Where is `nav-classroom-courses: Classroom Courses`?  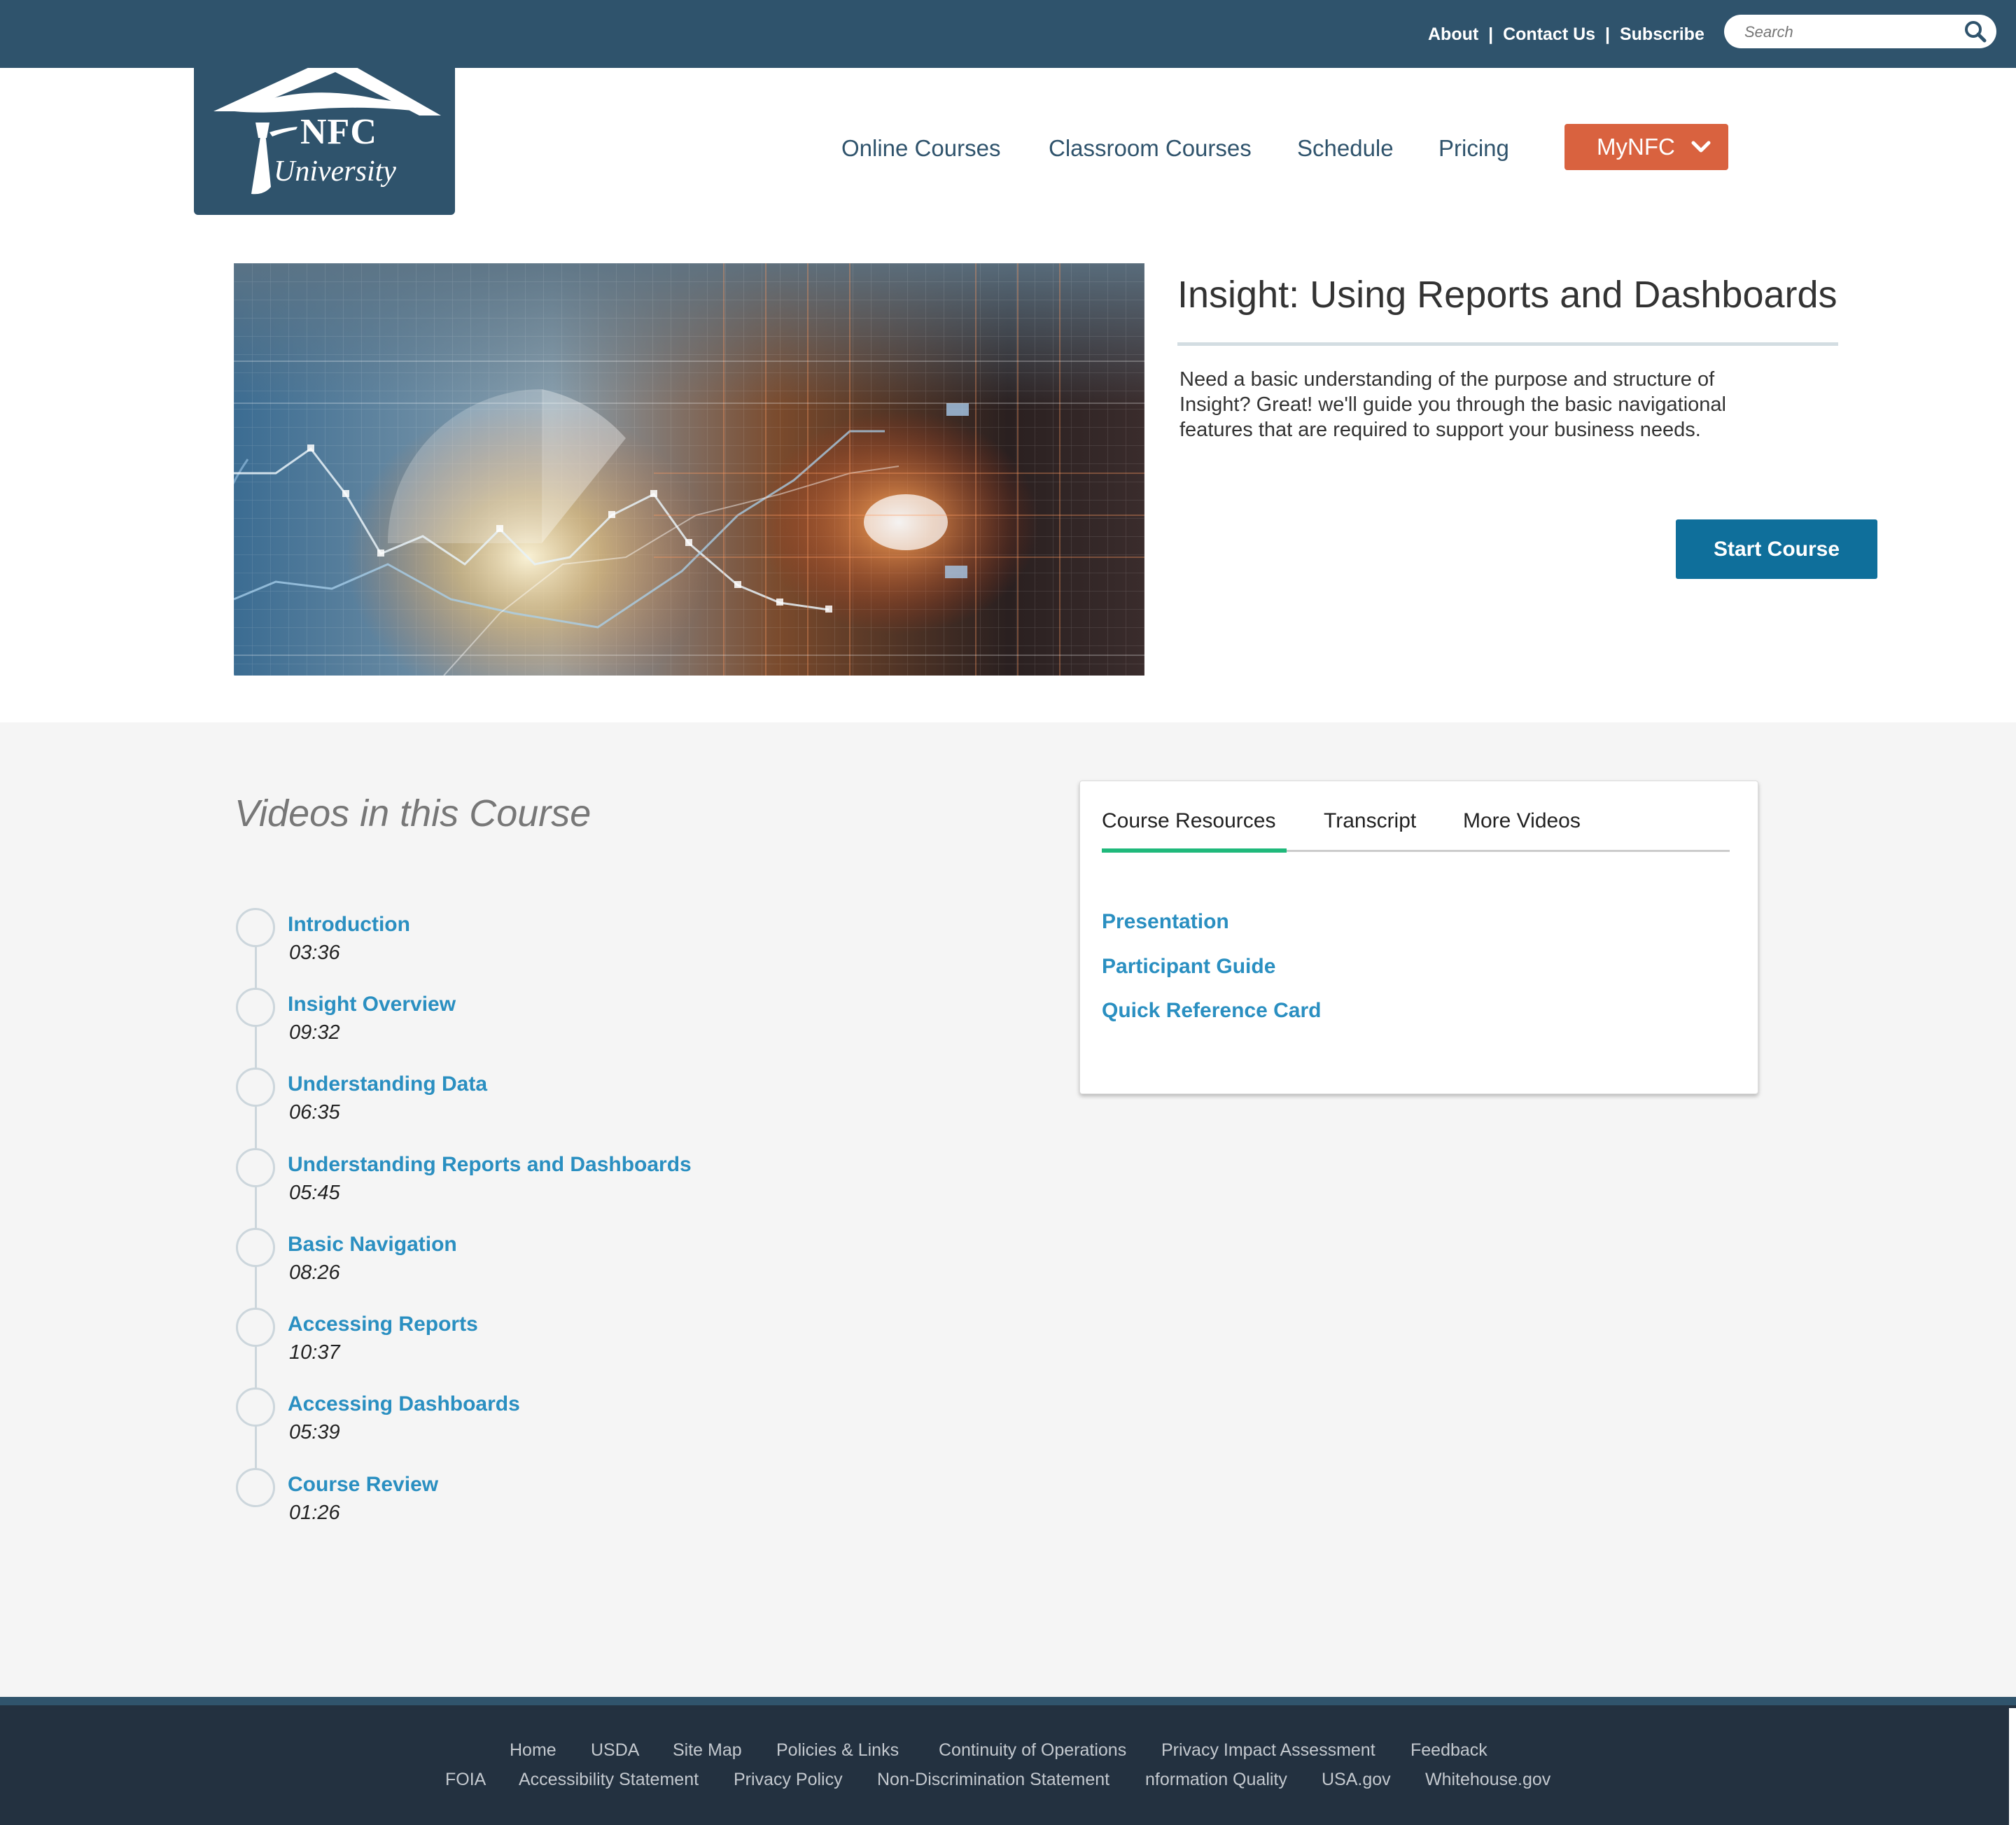 nav-classroom-courses: Classroom Courses is located at coordinates (1150, 148).